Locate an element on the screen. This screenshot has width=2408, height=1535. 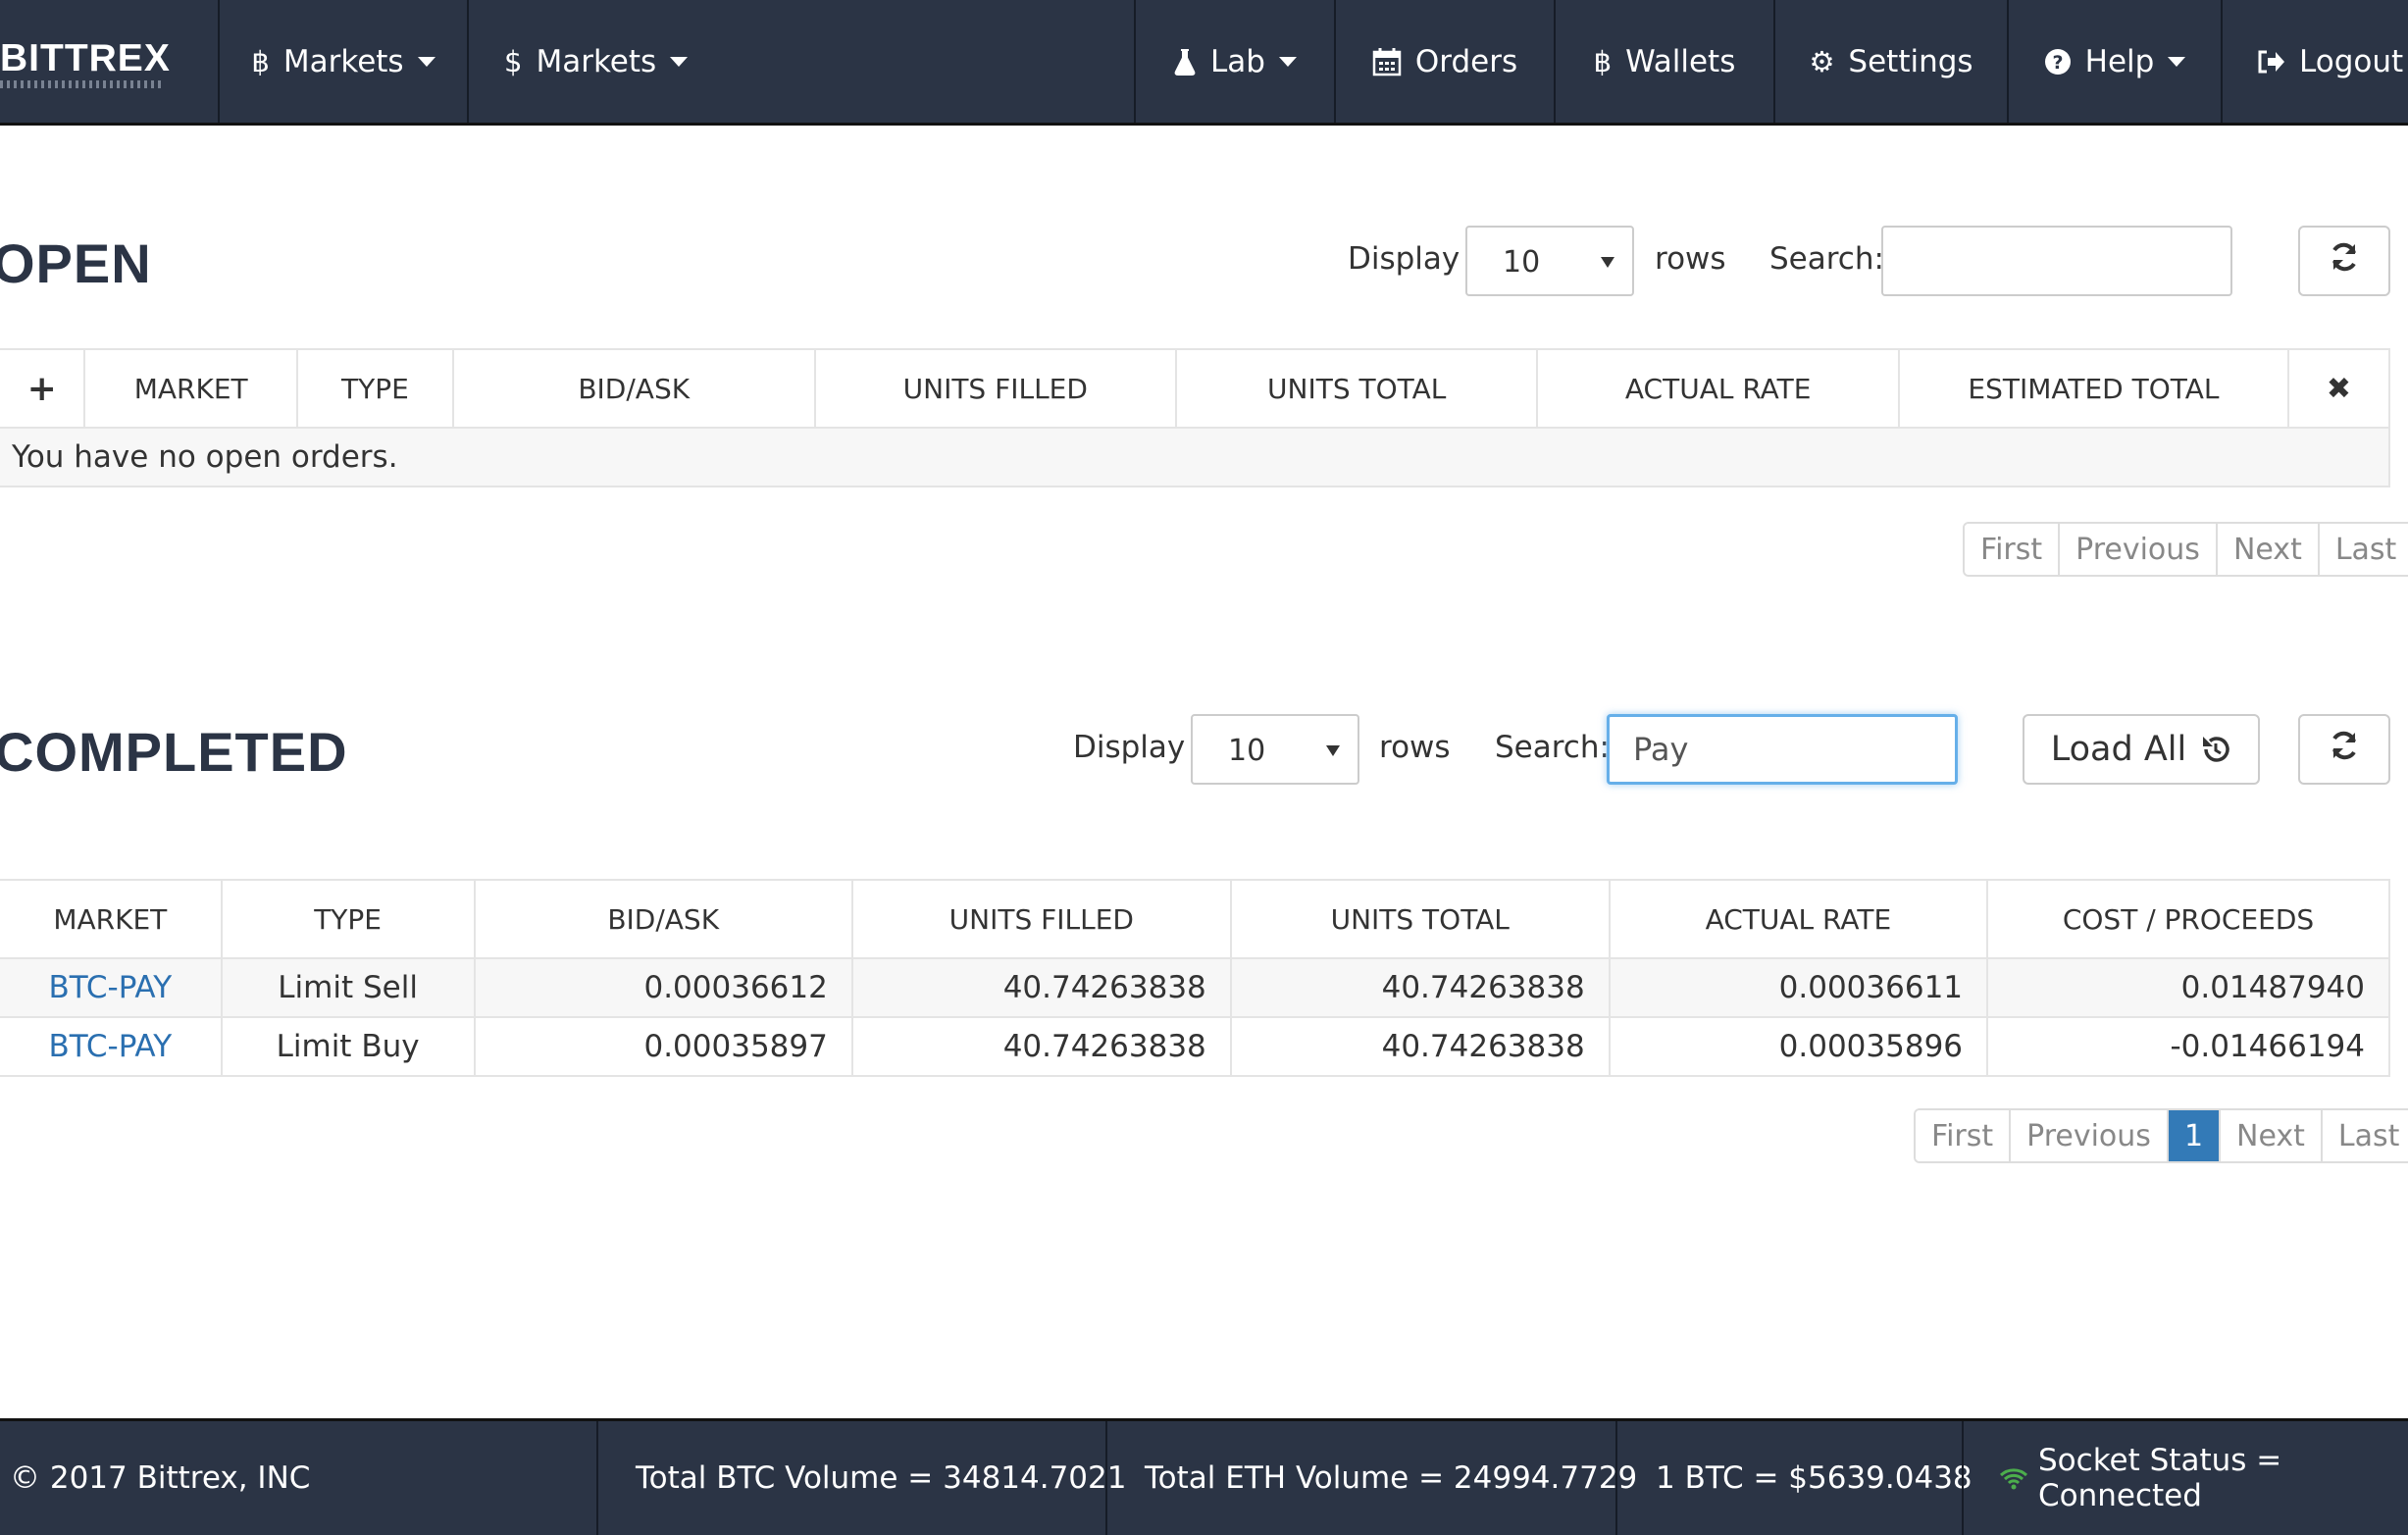
btc-volume: Total BTC Volume = 34814.7021 is located at coordinates (881, 1478).